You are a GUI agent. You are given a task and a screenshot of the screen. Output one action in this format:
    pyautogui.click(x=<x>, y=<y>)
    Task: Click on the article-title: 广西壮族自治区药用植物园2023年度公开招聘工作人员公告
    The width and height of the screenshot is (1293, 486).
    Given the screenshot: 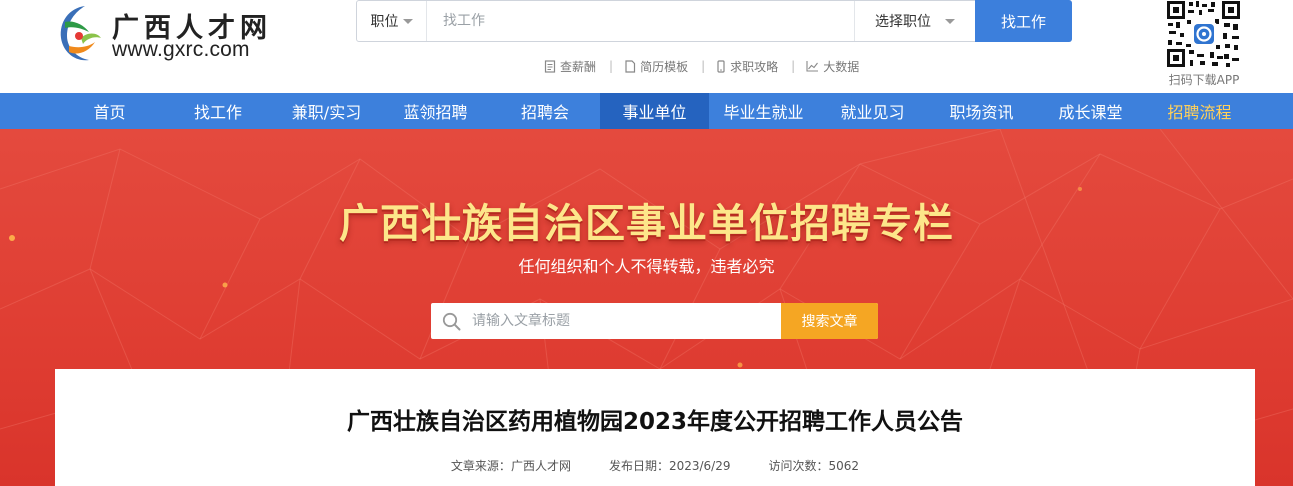 What is the action you would take?
    pyautogui.click(x=654, y=422)
    